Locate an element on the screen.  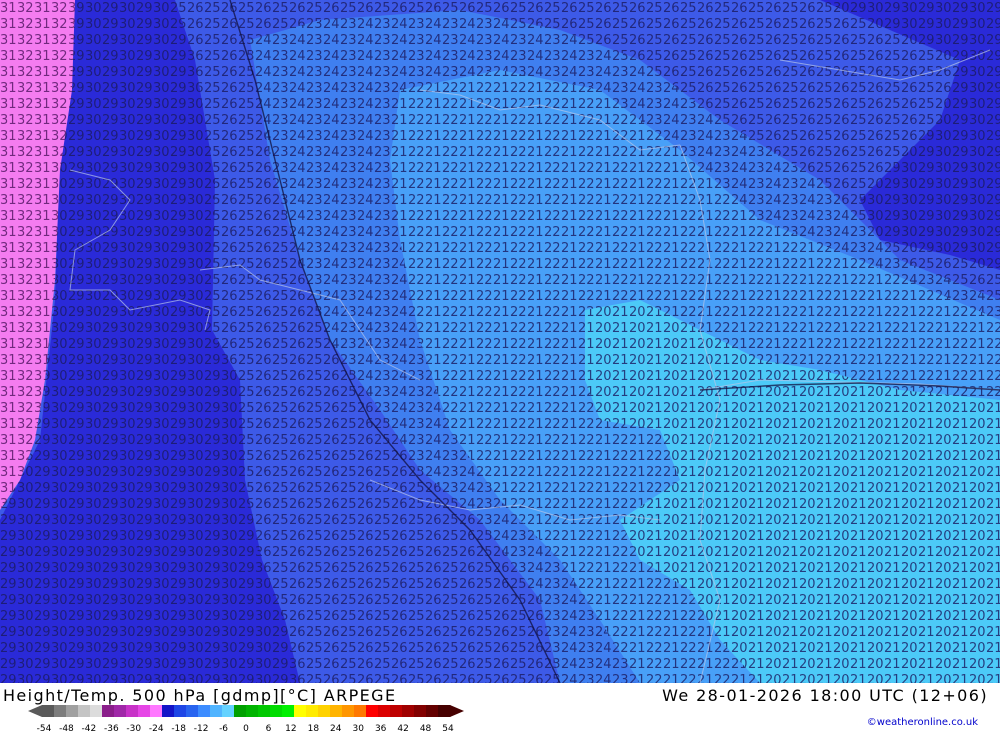
legend-arrow-right is located at coordinates (457, 711).